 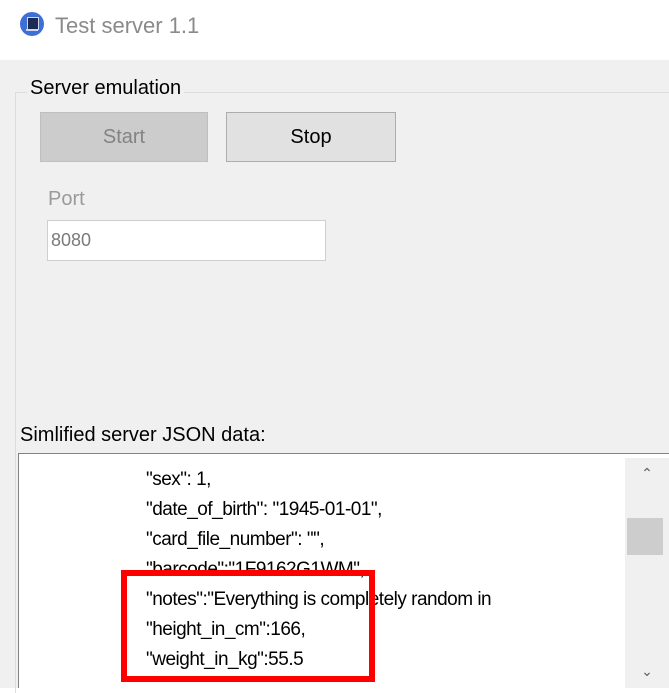 I want to click on start-button: Start, so click(x=124, y=137).